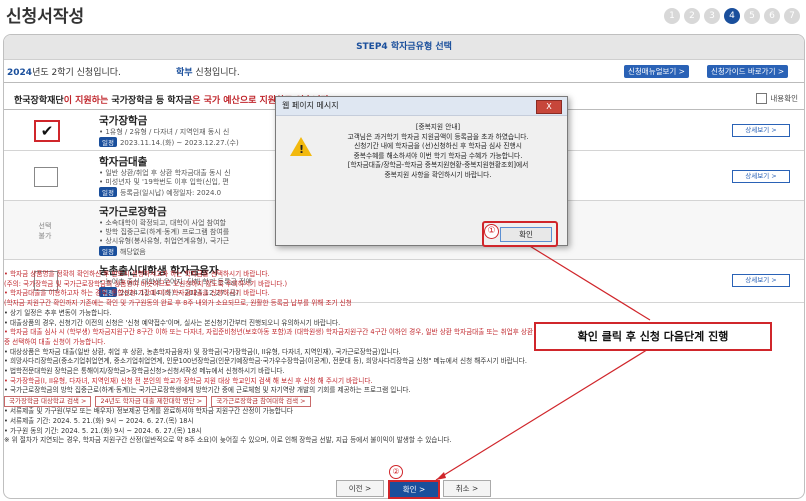  Describe the element at coordinates (585, 280) in the screenshot. I see `arrow-line-dialog` at that location.